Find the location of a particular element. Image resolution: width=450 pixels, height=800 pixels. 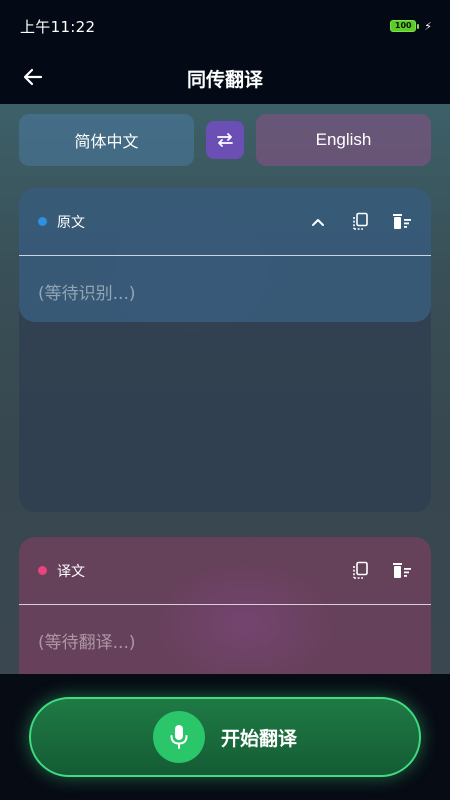

target-language-label: English is located at coordinates (343, 139).